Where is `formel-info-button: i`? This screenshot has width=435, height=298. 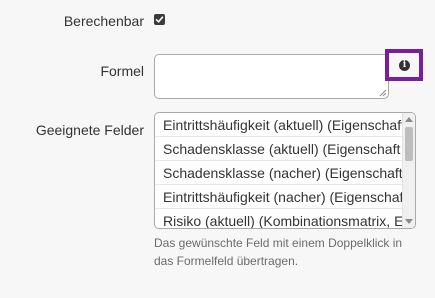
formel-info-button: i is located at coordinates (404, 65).